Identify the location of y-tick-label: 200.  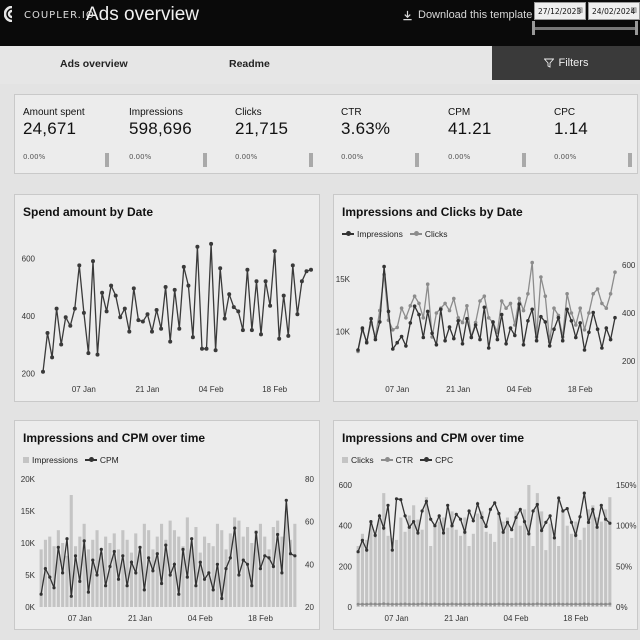
(629, 361).